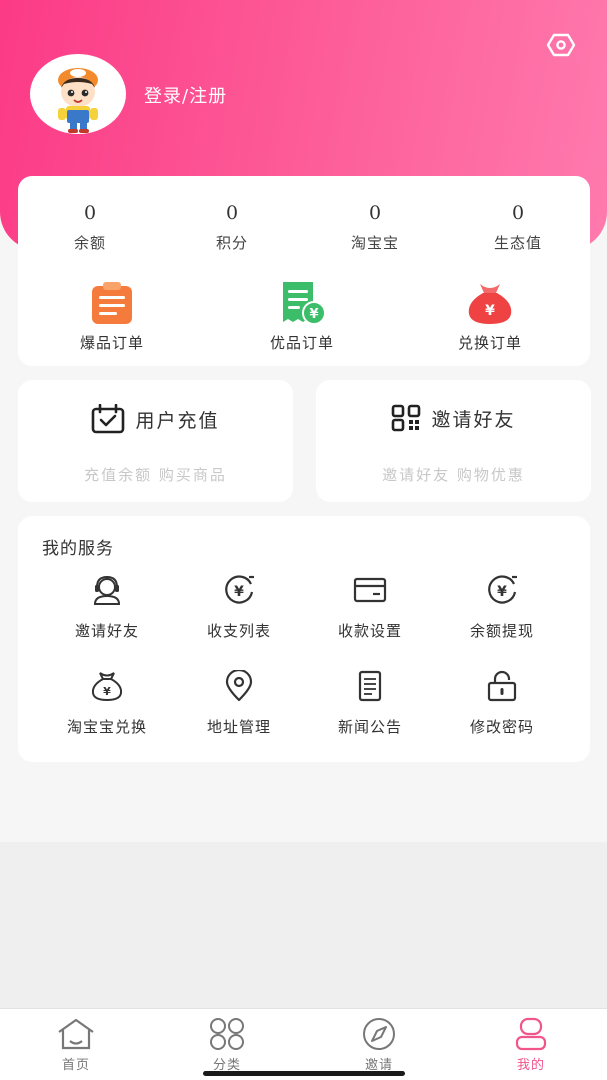 This screenshot has width=607, height=1080. Describe the element at coordinates (304, 1073) in the screenshot. I see `home-indicator` at that location.